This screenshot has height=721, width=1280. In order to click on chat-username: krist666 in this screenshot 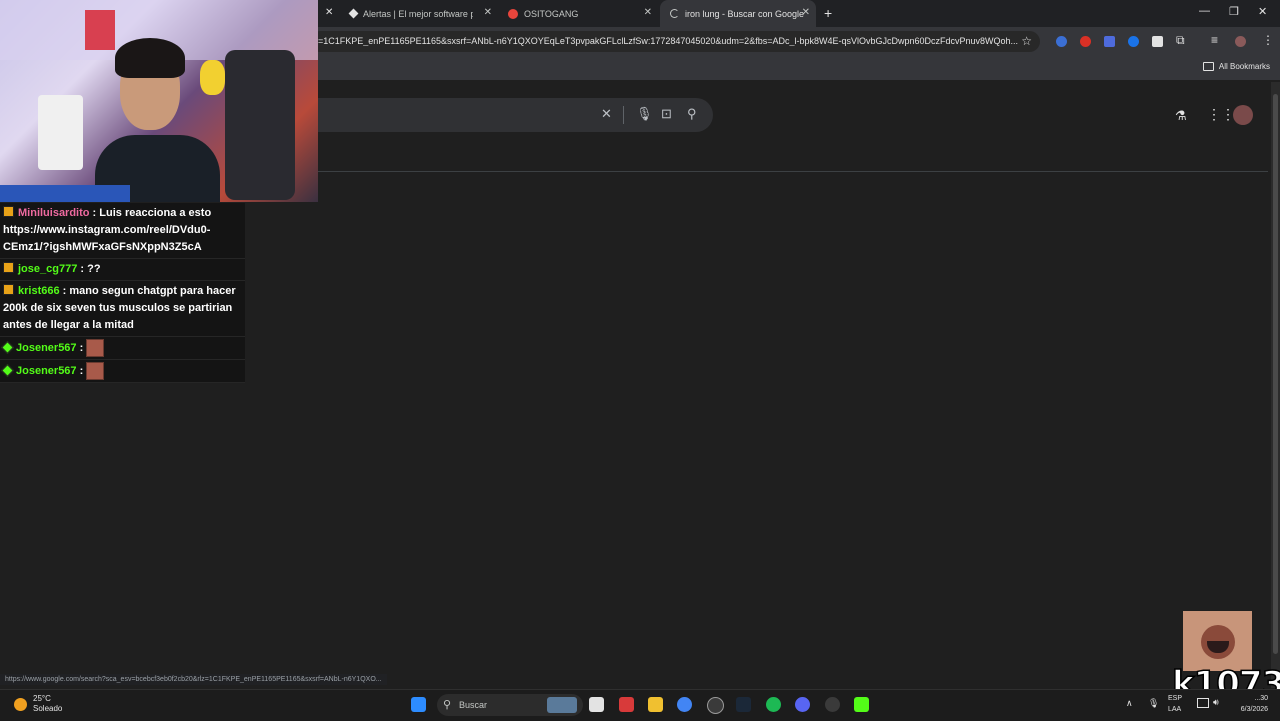, I will do `click(39, 291)`.